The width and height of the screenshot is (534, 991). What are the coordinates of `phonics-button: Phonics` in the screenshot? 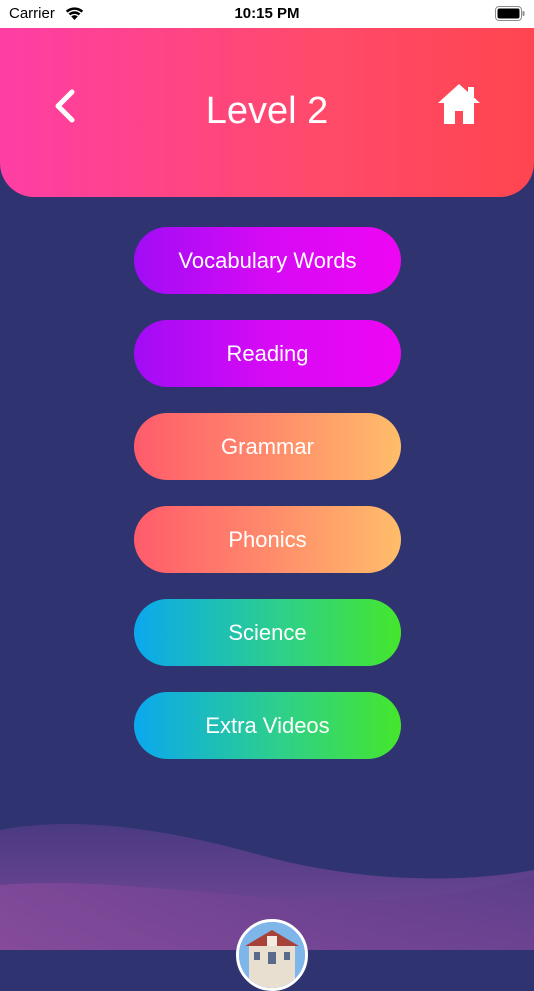 It's located at (267, 539).